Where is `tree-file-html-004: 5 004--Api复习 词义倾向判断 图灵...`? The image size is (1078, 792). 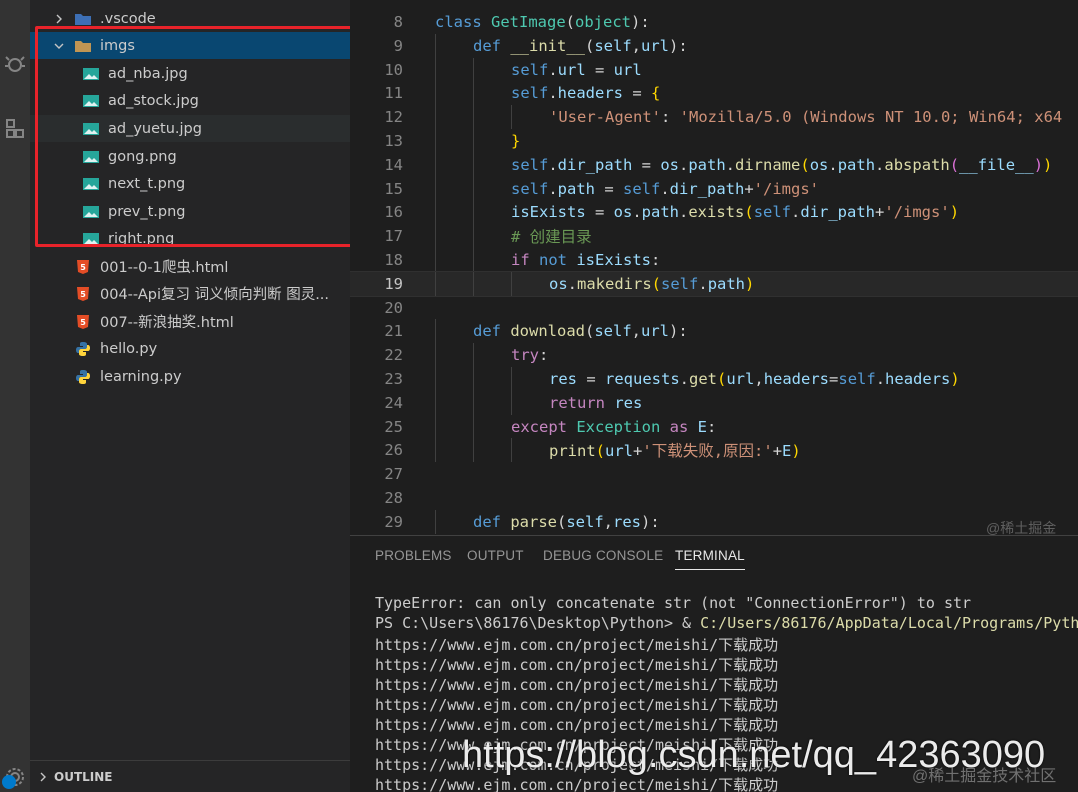 tree-file-html-004: 5 004--Api复习 词义倾向判断 图灵... is located at coordinates (190, 293).